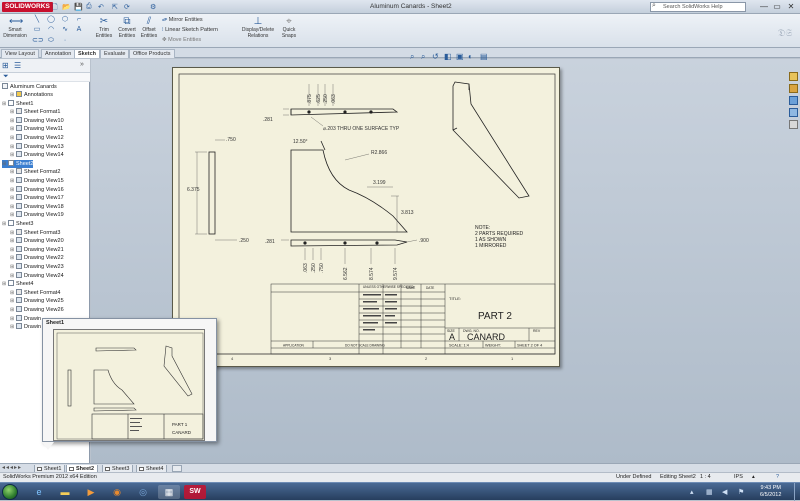 The height and width of the screenshot is (501, 800). Describe the element at coordinates (38, 41) in the screenshot. I see `slot-icon: ⊂⊃` at that location.